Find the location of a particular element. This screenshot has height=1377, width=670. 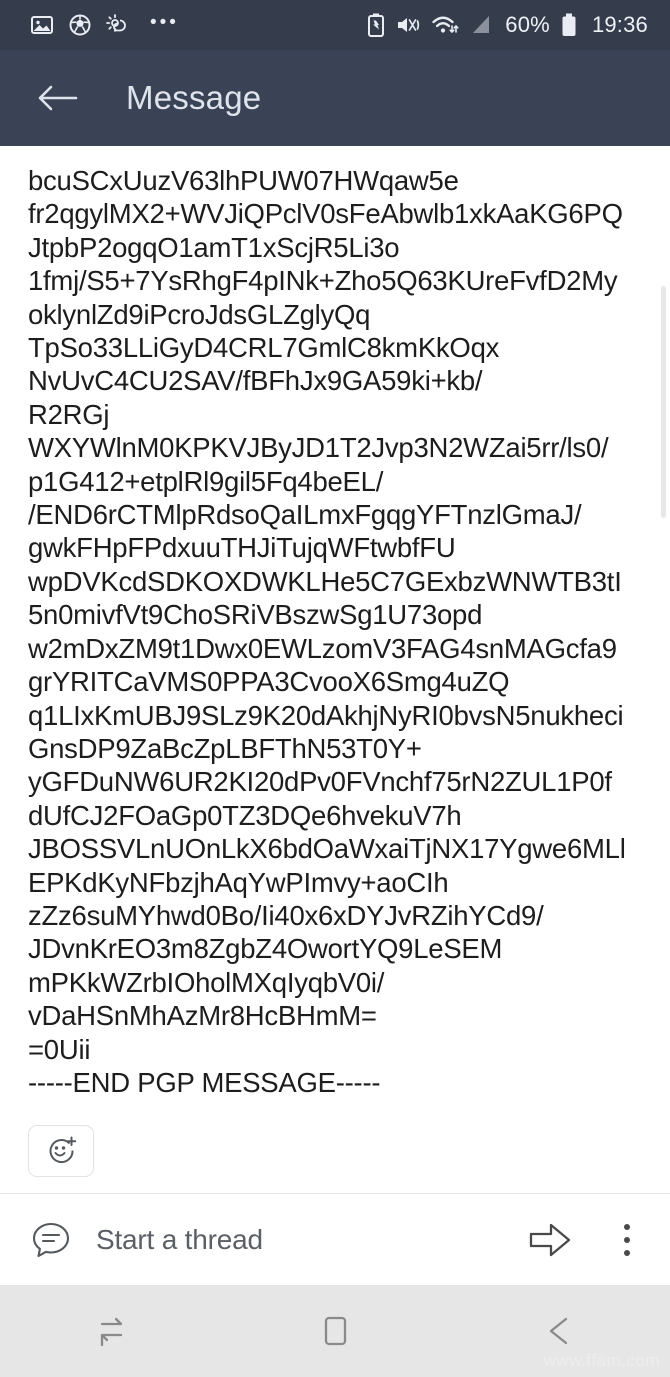

thread-compose-bar: Start a thread is located at coordinates (335, 1239).